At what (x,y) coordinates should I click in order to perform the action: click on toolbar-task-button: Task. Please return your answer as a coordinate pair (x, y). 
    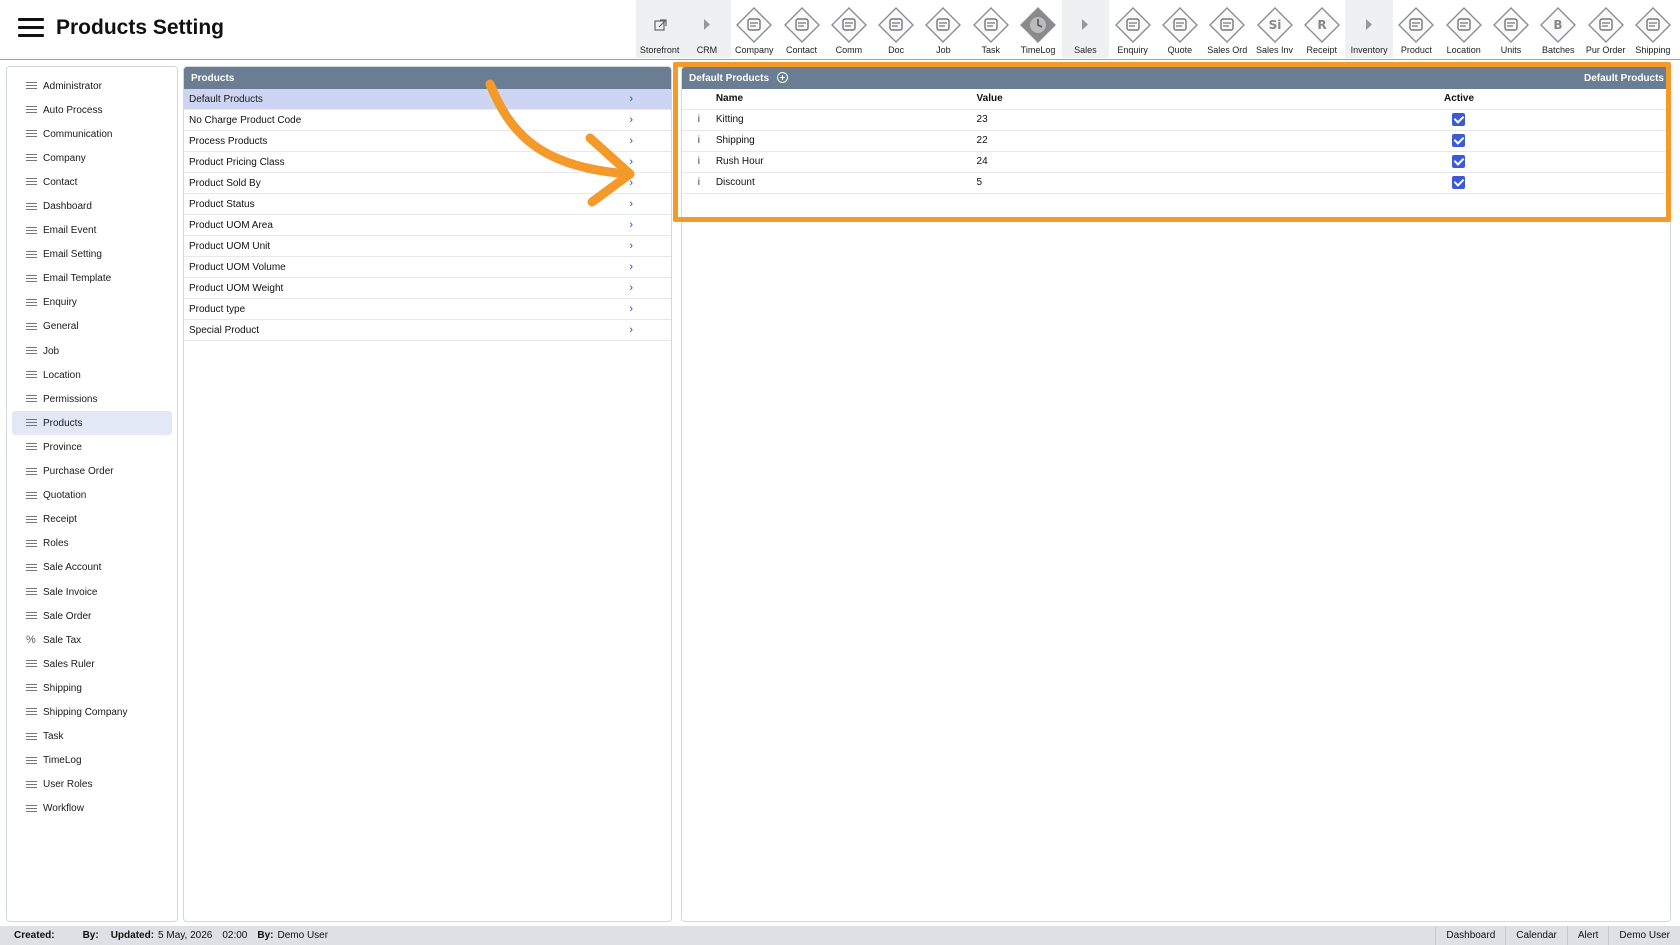
    Looking at the image, I should click on (990, 29).